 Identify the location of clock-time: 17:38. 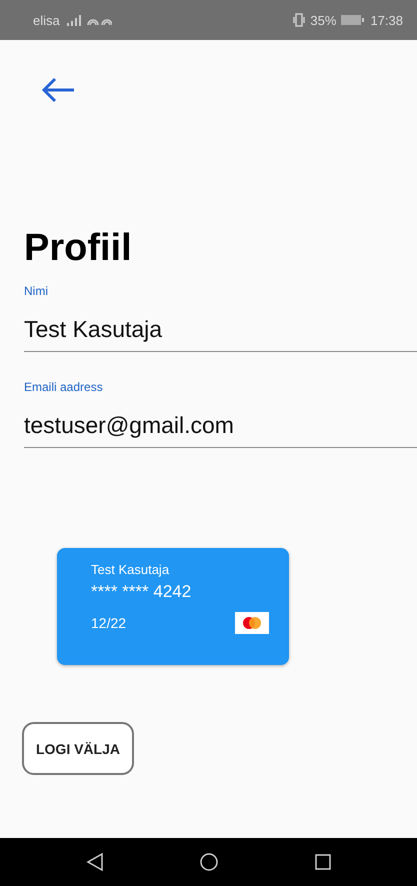
(386, 20).